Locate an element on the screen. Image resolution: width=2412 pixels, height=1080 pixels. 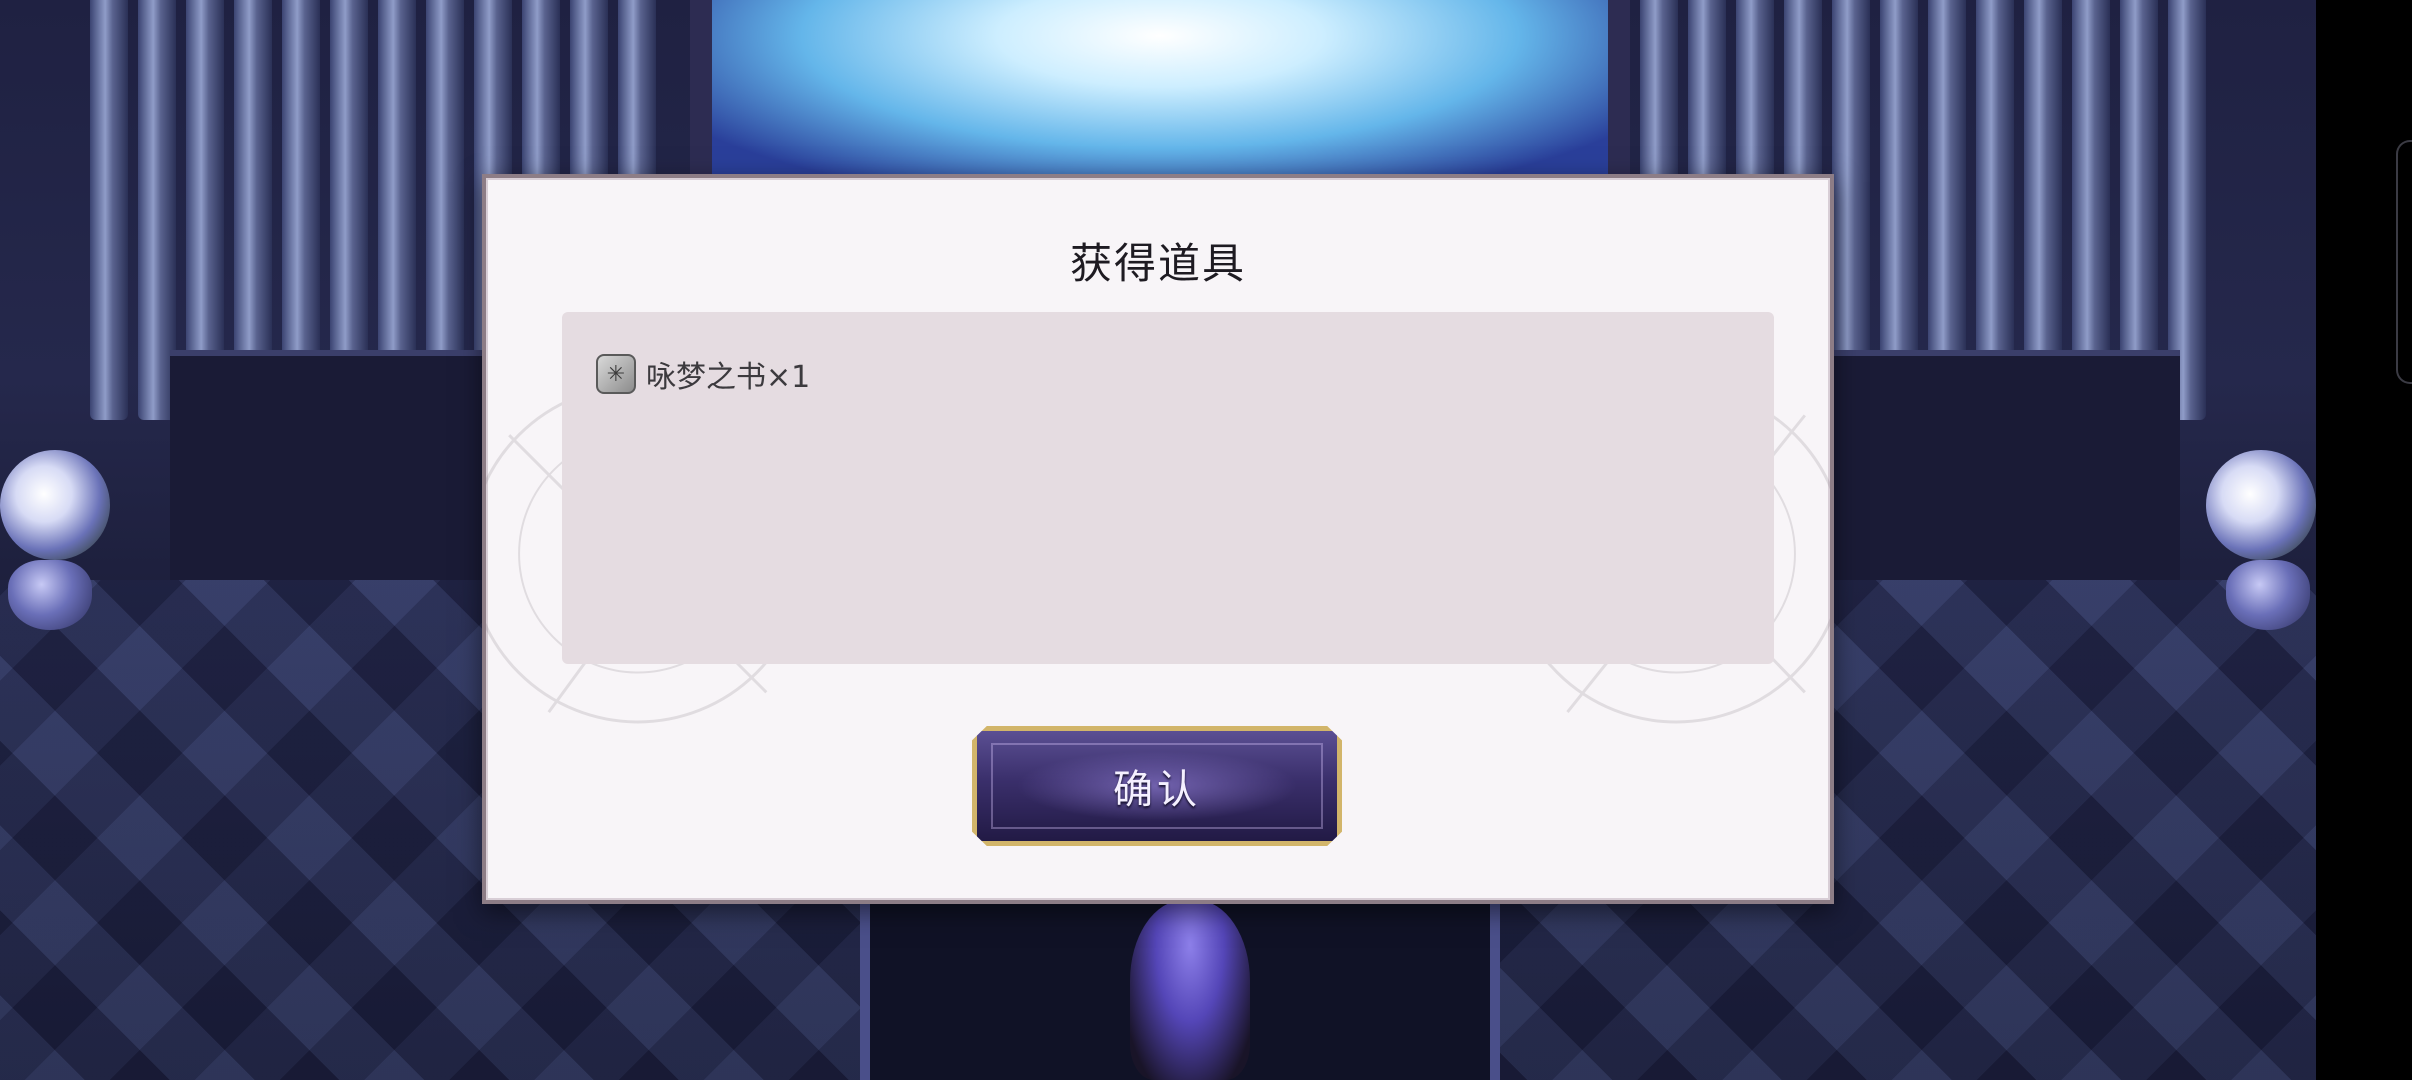
device-side-bar is located at coordinates (2364, 540).